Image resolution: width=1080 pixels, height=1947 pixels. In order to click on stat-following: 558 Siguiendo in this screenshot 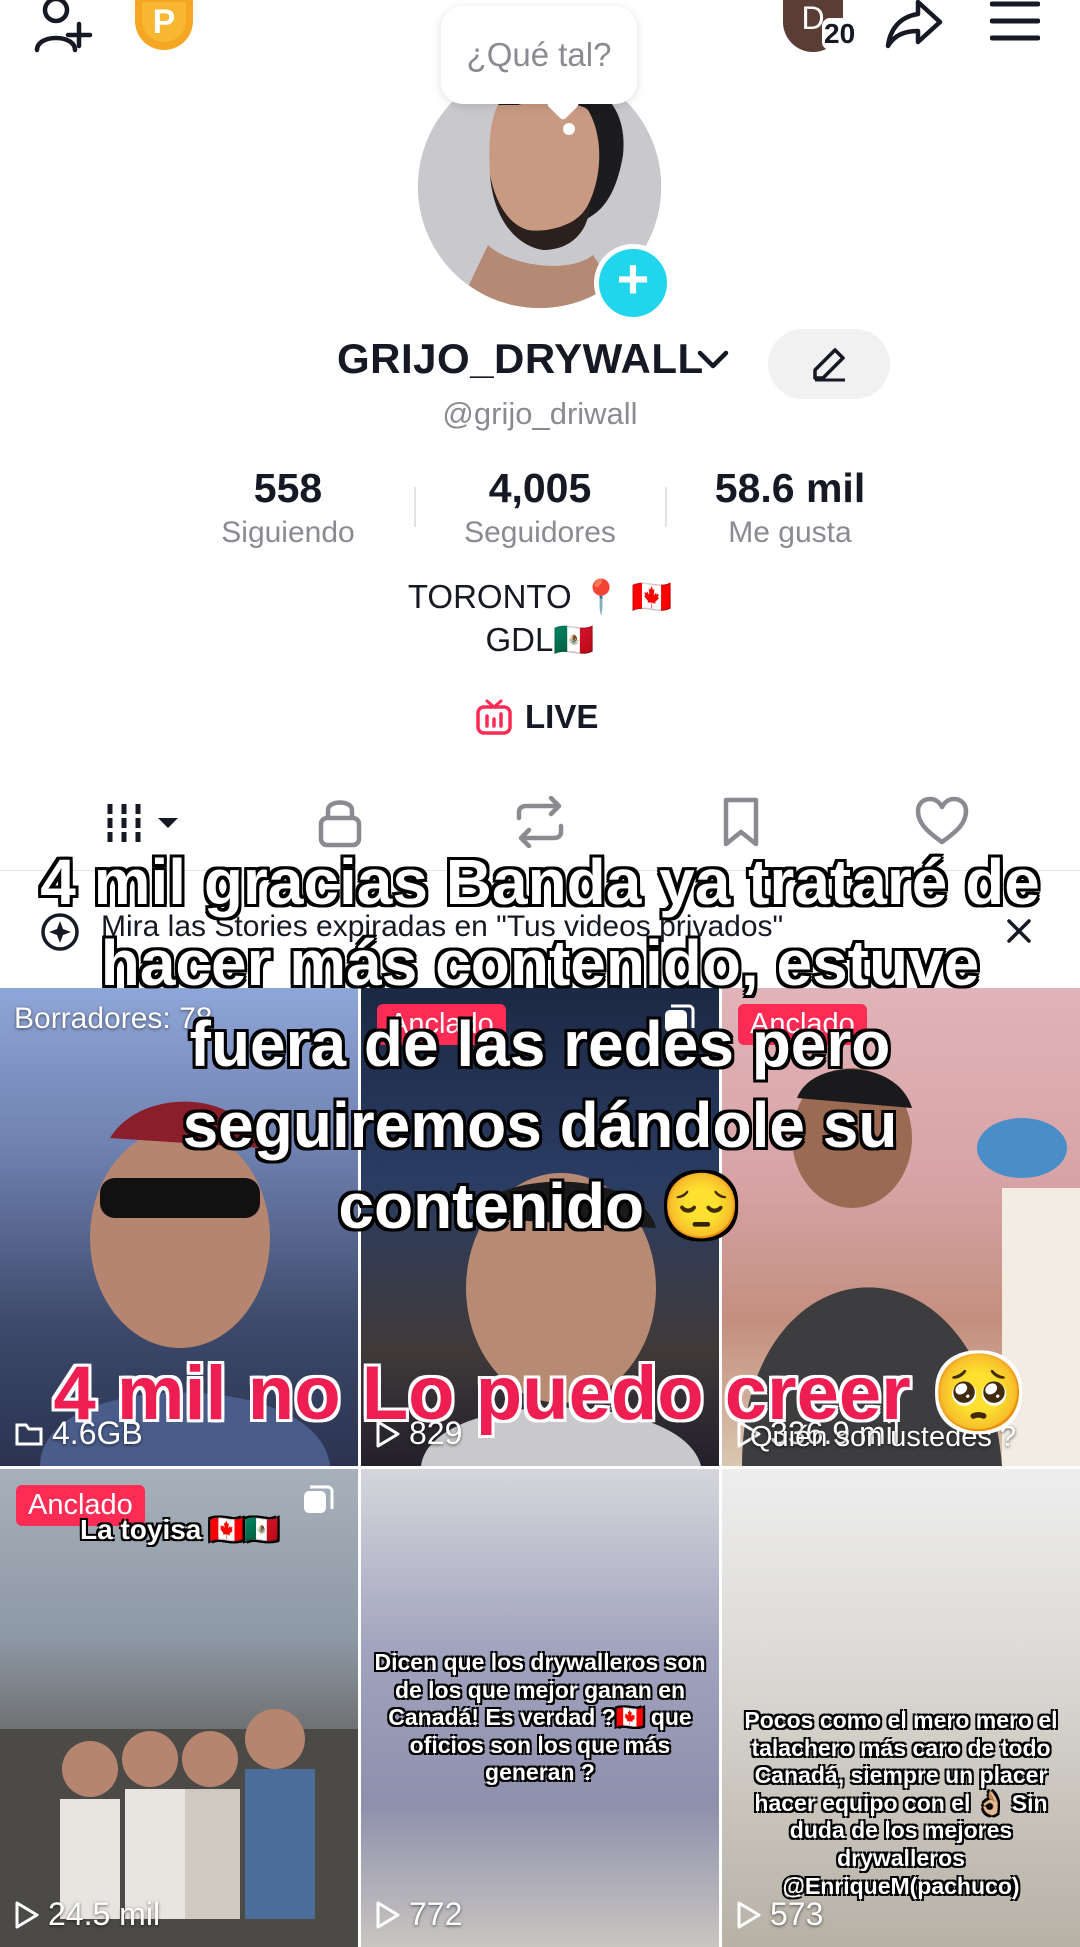, I will do `click(288, 507)`.